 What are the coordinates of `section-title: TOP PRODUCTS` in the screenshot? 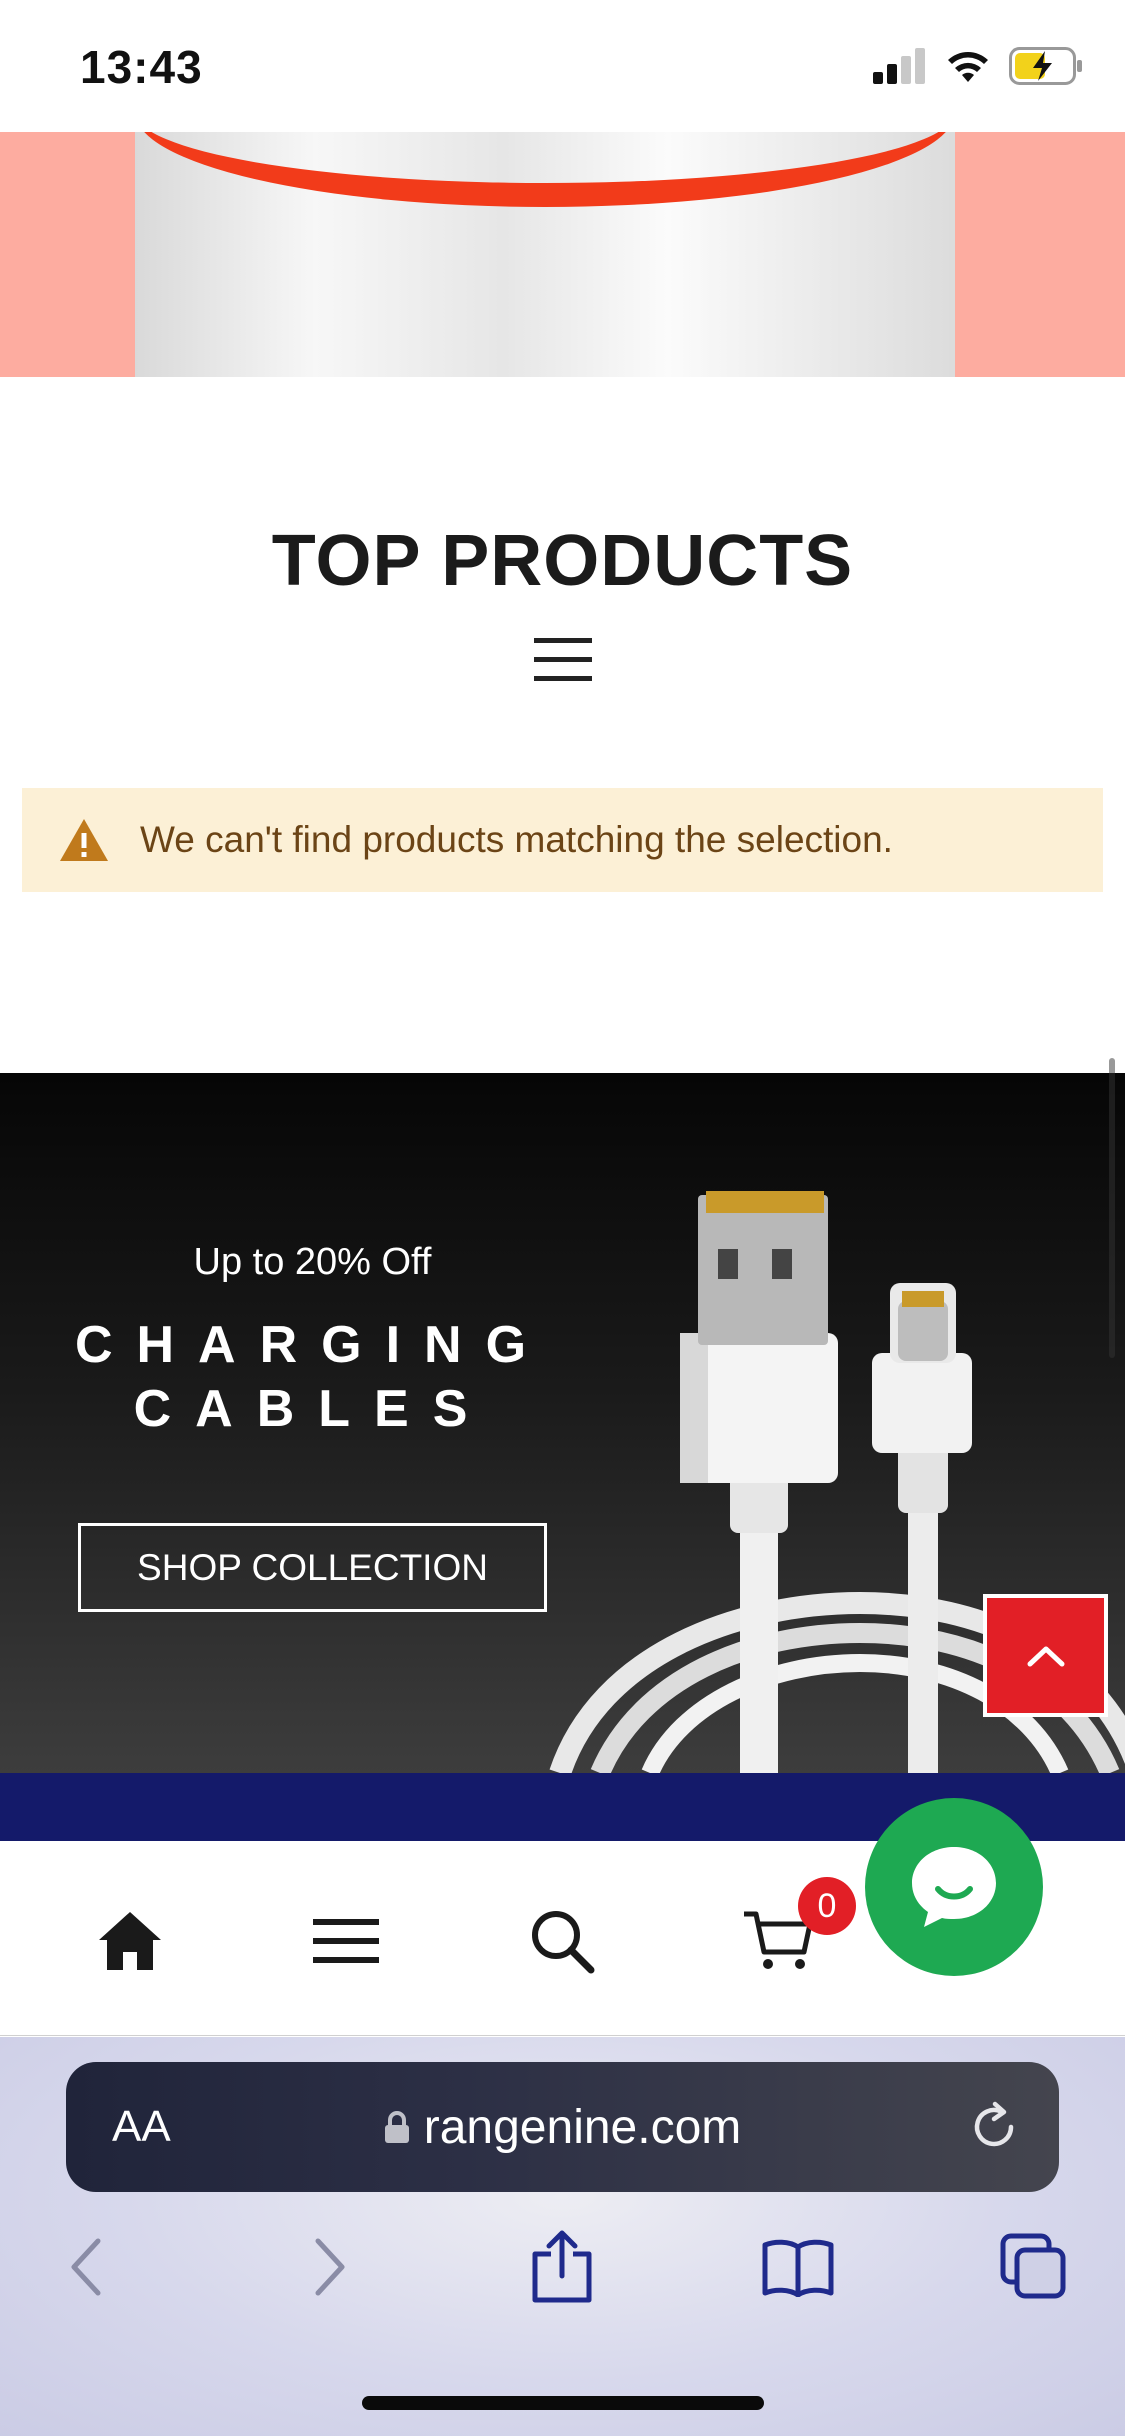 It's located at (562, 561).